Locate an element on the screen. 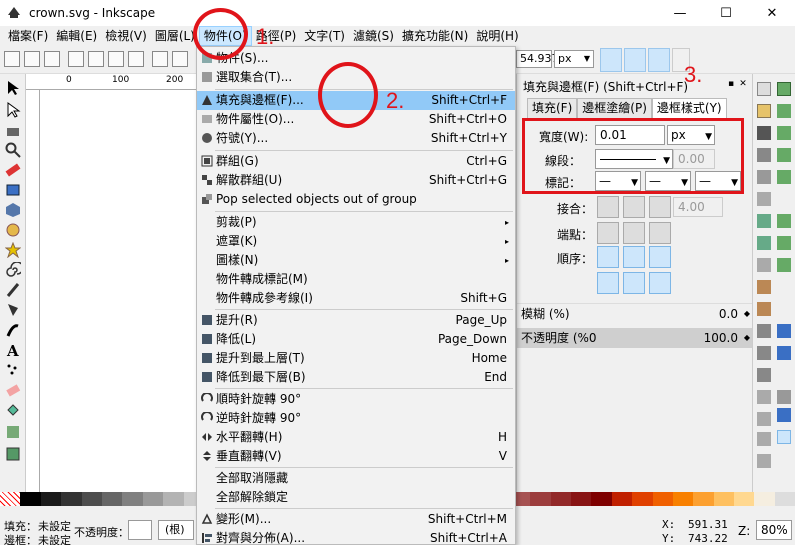 Image resolution: width=795 pixels, height=545 pixels. raise-icon is located at coordinates (160, 59).